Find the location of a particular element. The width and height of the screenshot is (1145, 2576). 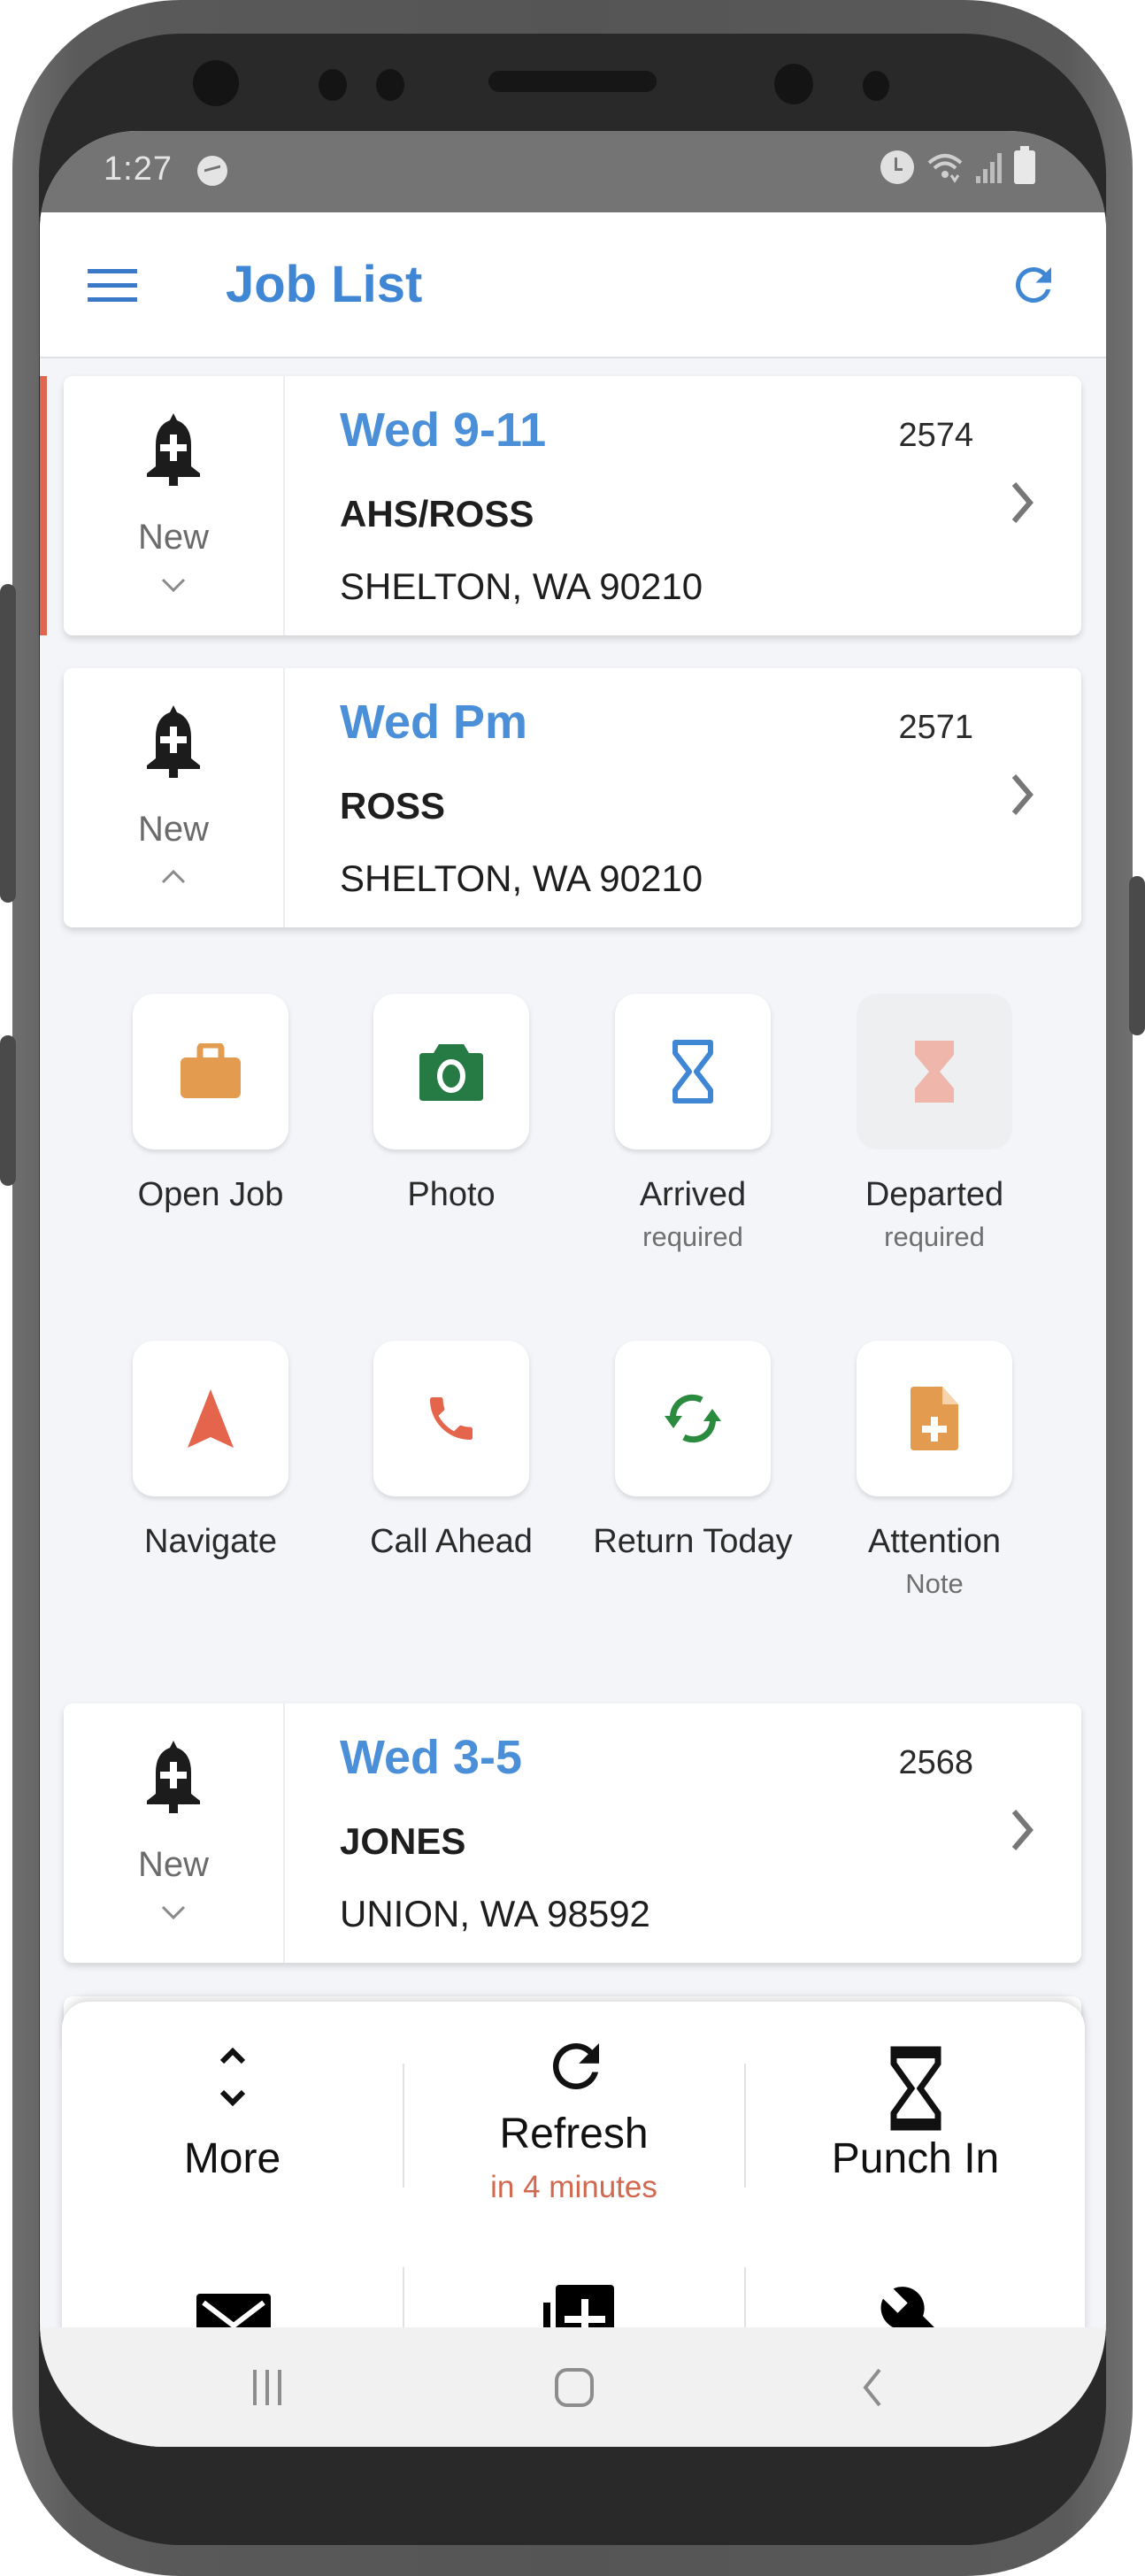

home-icon is located at coordinates (575, 2389).